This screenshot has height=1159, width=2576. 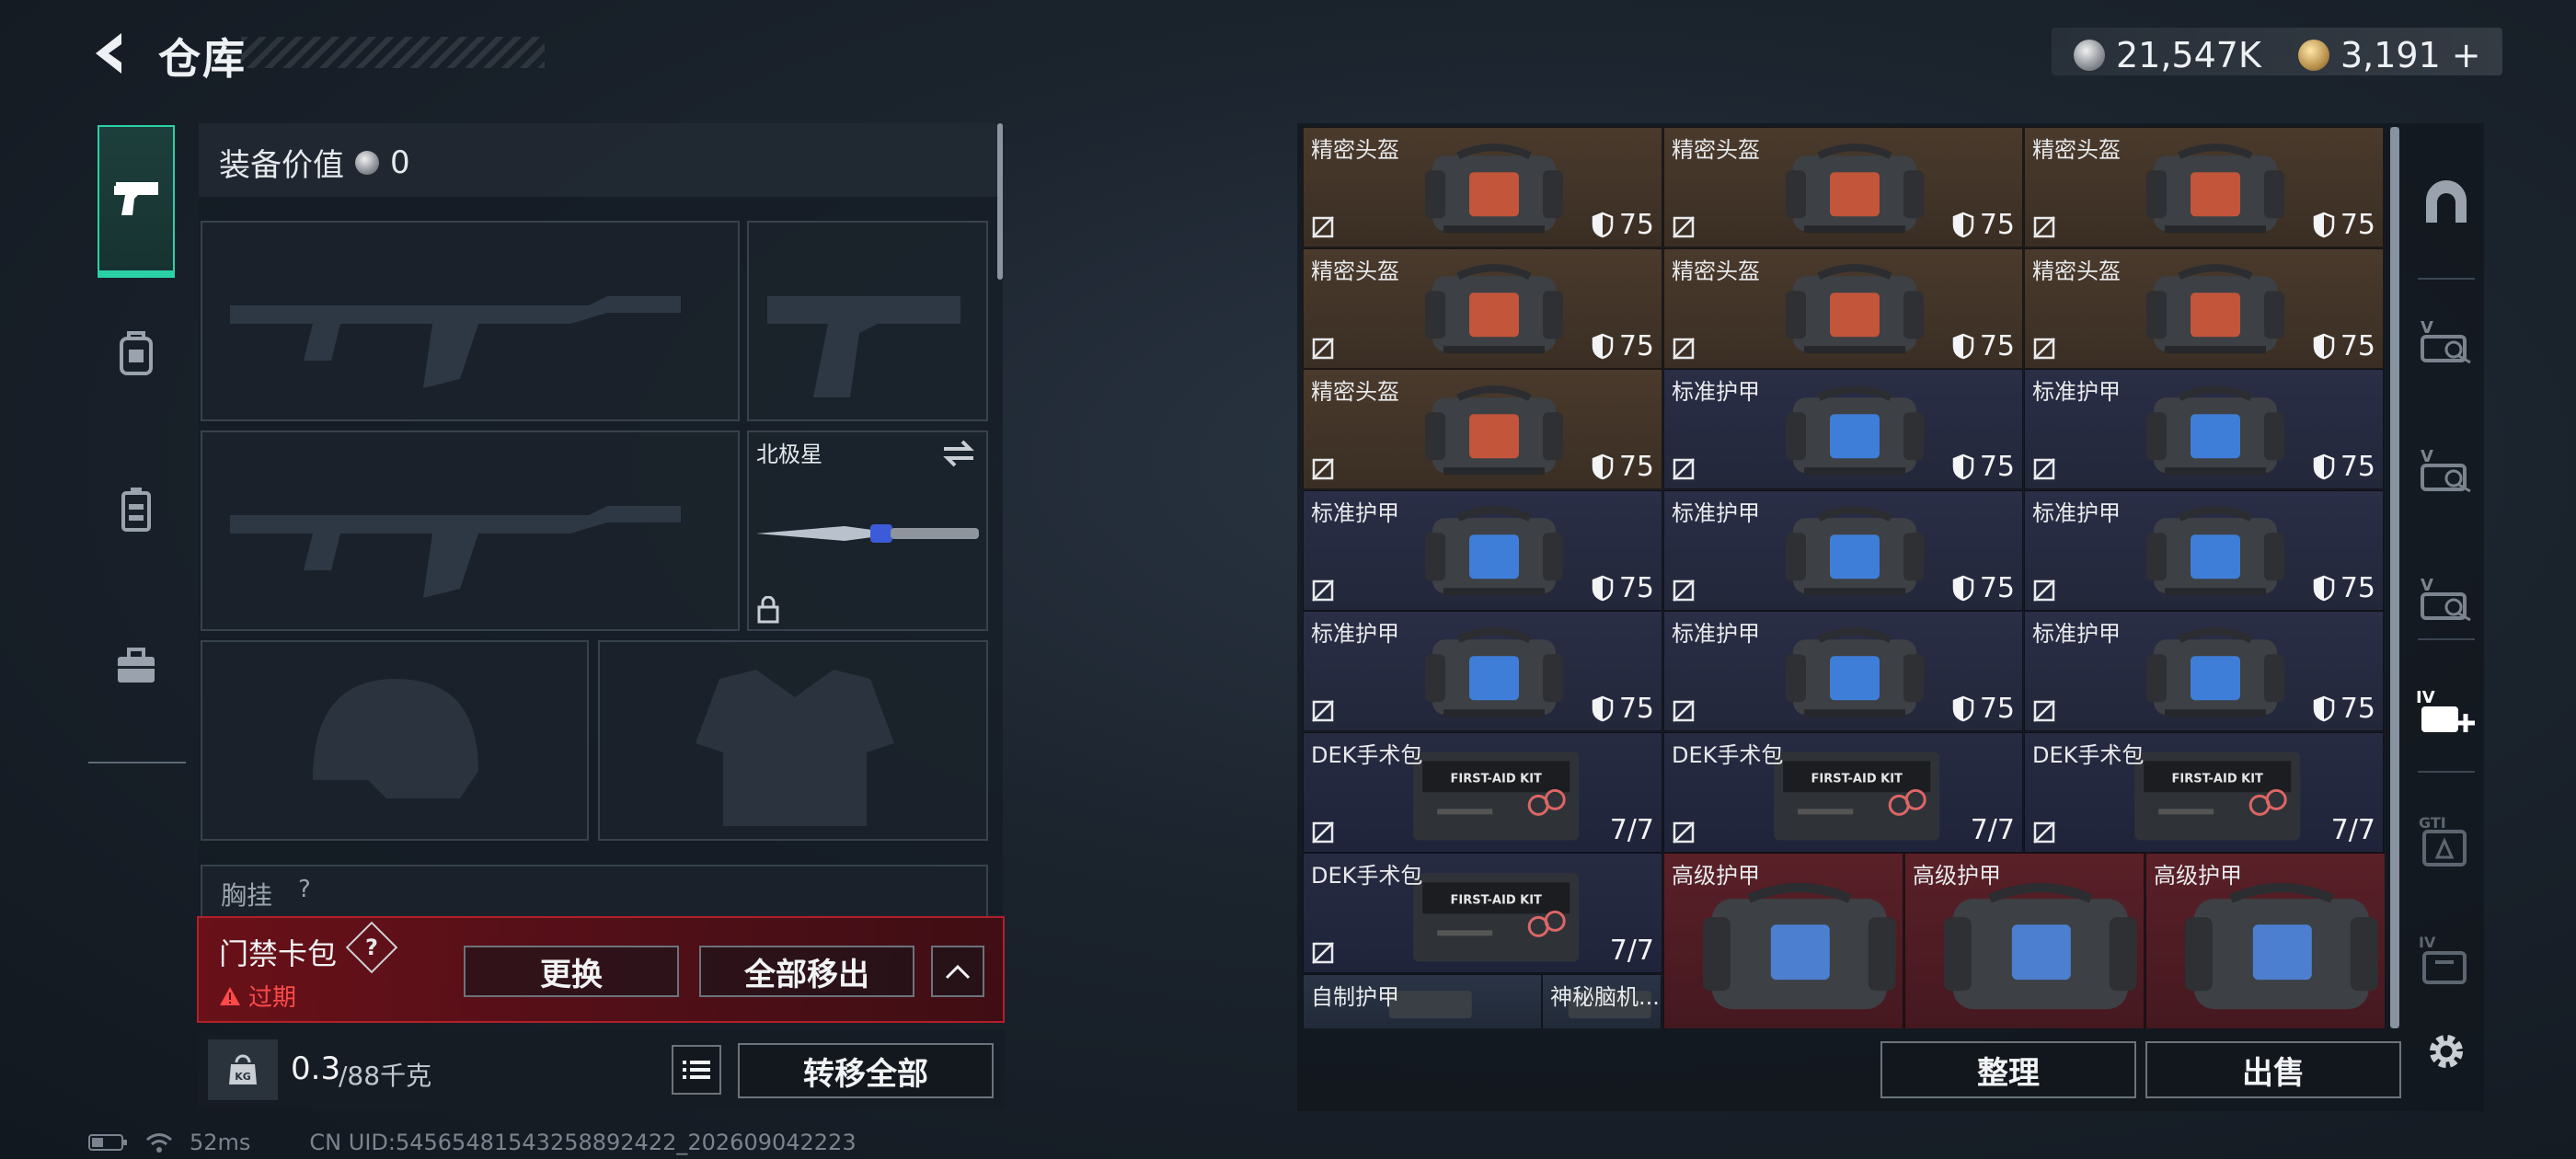 What do you see at coordinates (601, 1069) in the screenshot?
I see `capacity-bar: KG 0.3 /88千克 转移全部` at bounding box center [601, 1069].